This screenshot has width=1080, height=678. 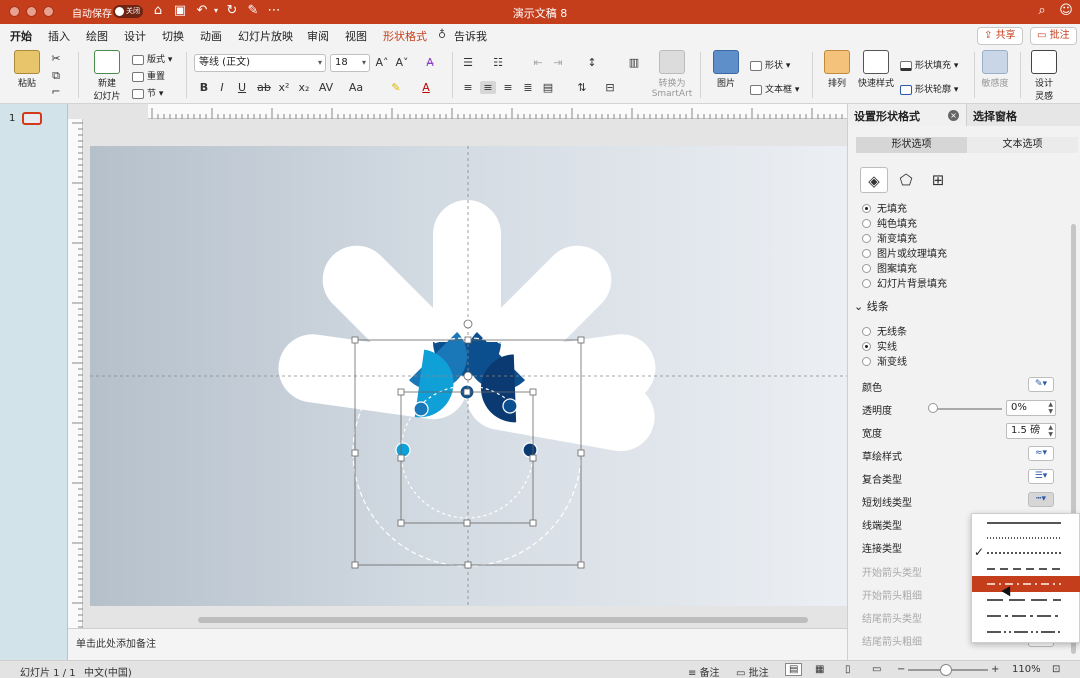 I want to click on decrease-indent-icon: ⇤, so click(x=538, y=62).